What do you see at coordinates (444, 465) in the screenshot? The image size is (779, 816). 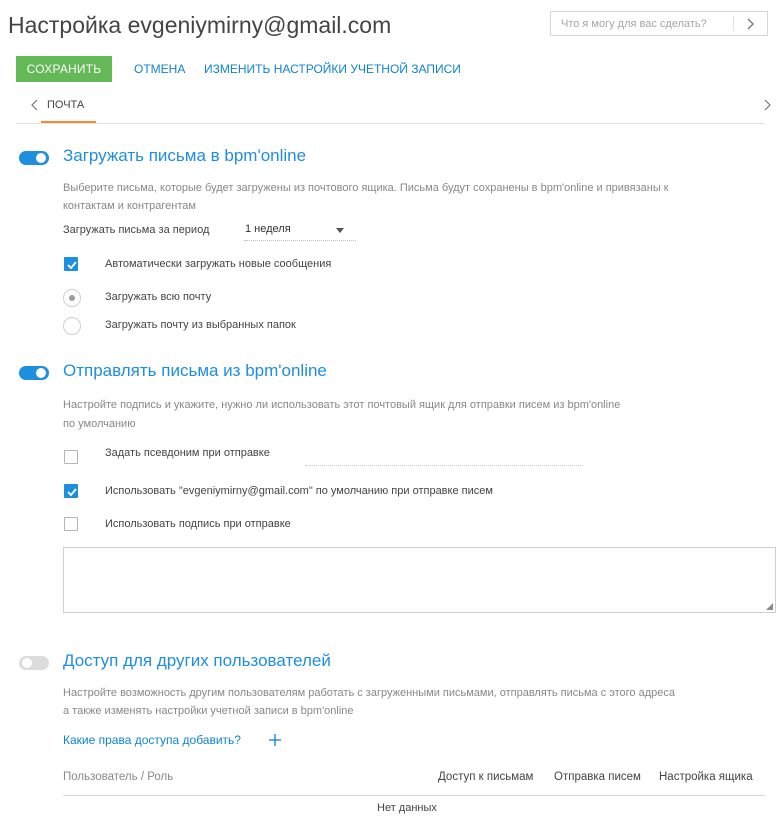 I see `alias-input` at bounding box center [444, 465].